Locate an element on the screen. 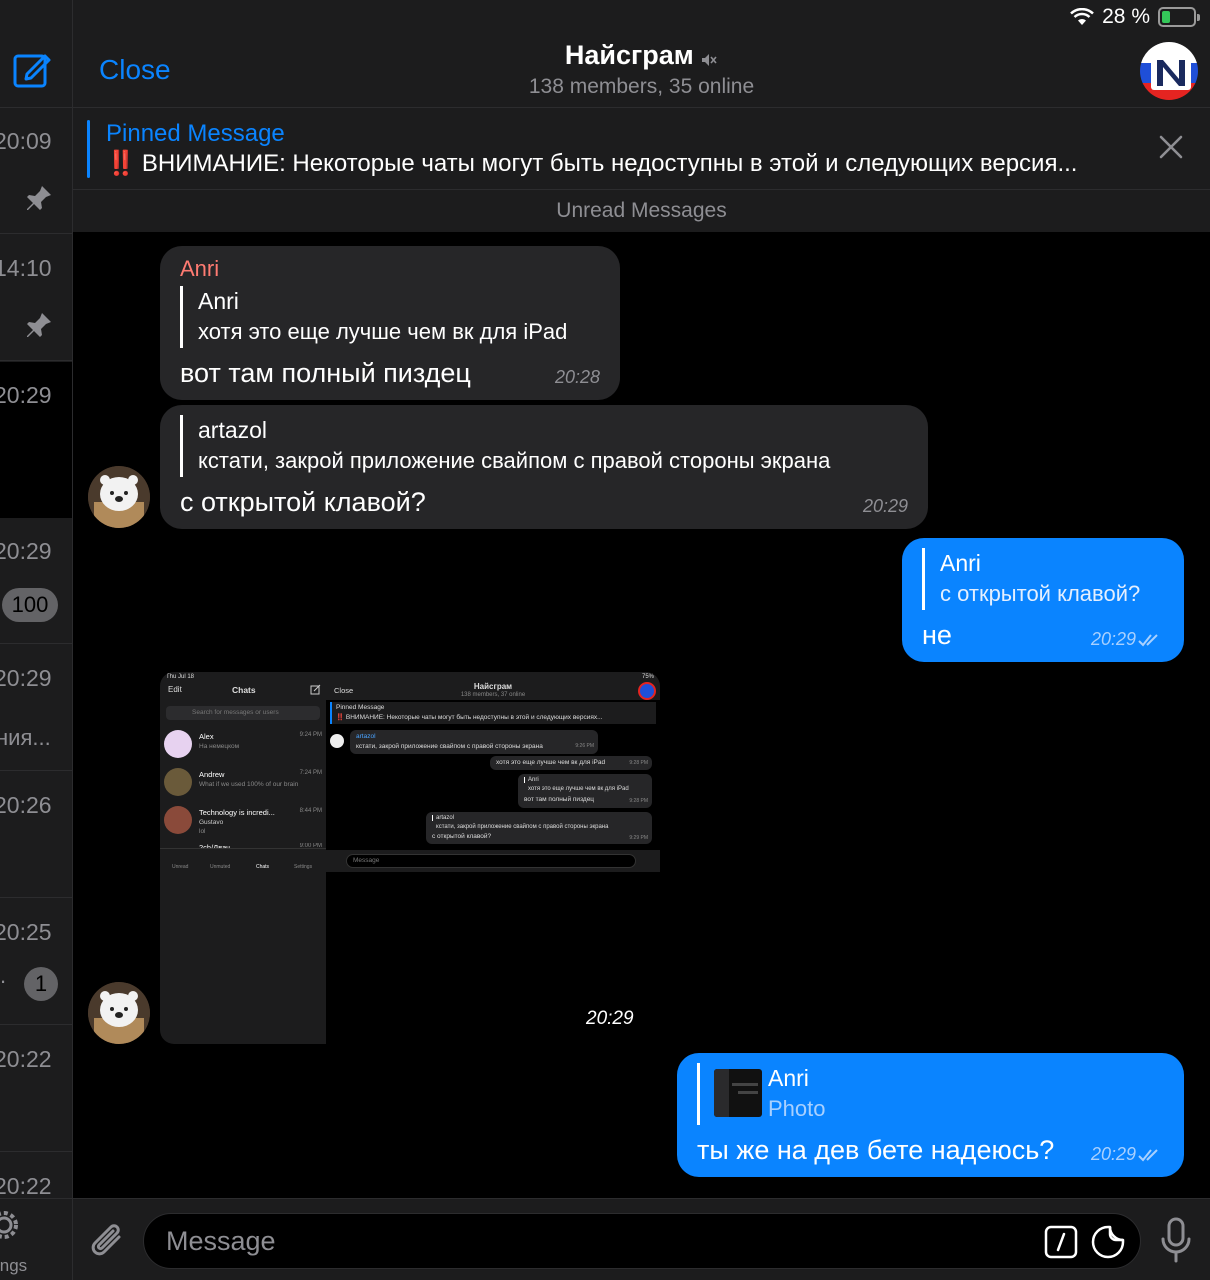  compose-icon is located at coordinates (32, 70).